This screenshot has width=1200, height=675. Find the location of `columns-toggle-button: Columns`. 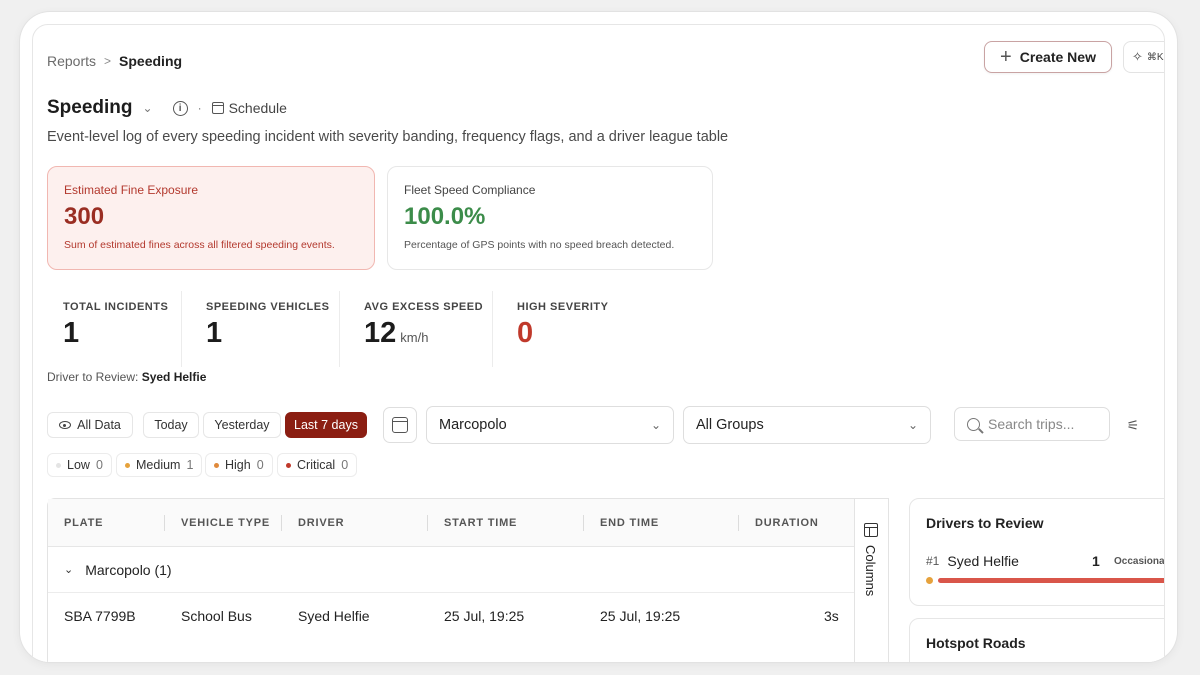

columns-toggle-button: Columns is located at coordinates (872, 580).